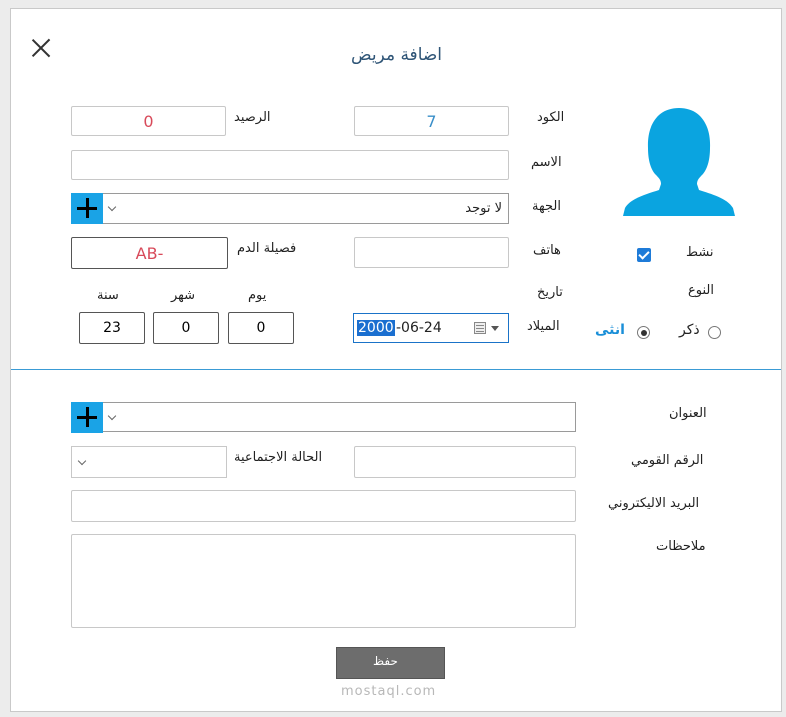 This screenshot has height=717, width=786. Describe the element at coordinates (396, 369) in the screenshot. I see `section-divider` at that location.